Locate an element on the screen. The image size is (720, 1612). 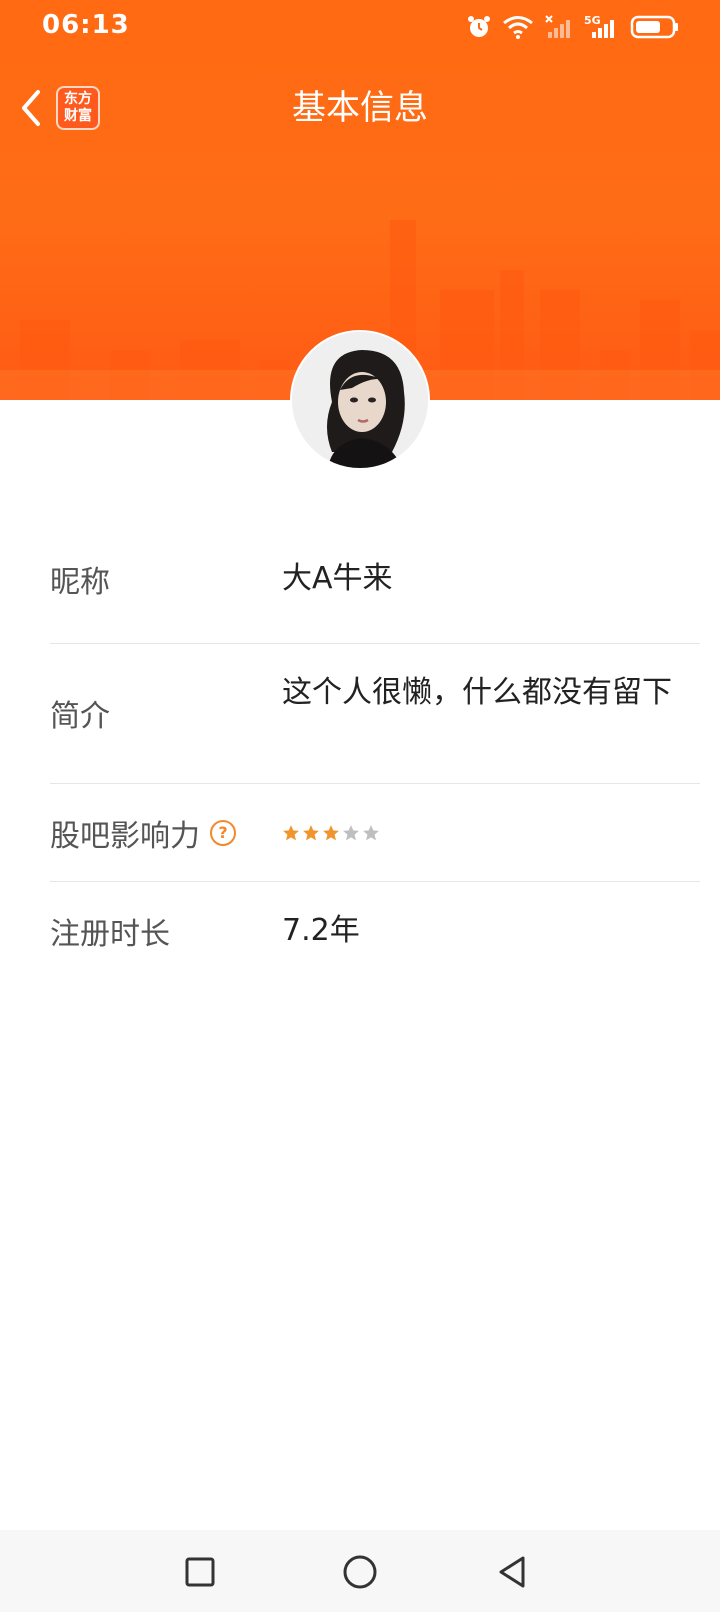
status-icons: 5G is located at coordinates (573, 27).